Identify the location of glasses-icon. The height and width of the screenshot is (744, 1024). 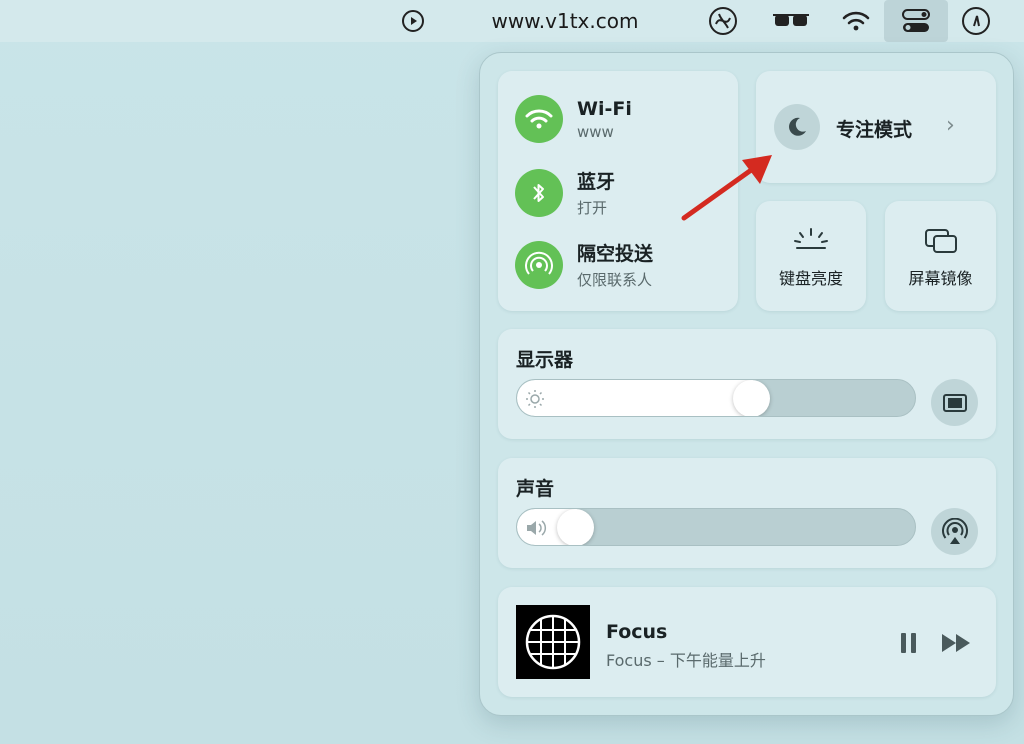
(791, 21).